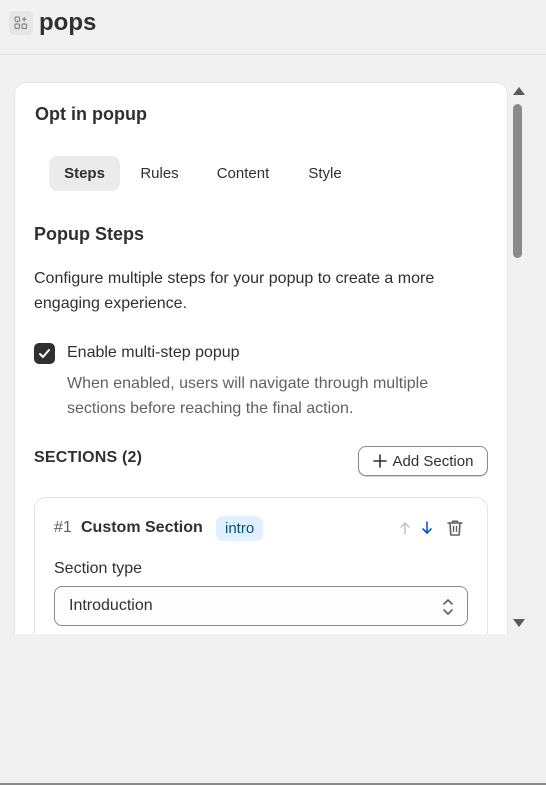 Image resolution: width=546 pixels, height=785 pixels. What do you see at coordinates (325, 173) in the screenshot?
I see `tab-style: Style` at bounding box center [325, 173].